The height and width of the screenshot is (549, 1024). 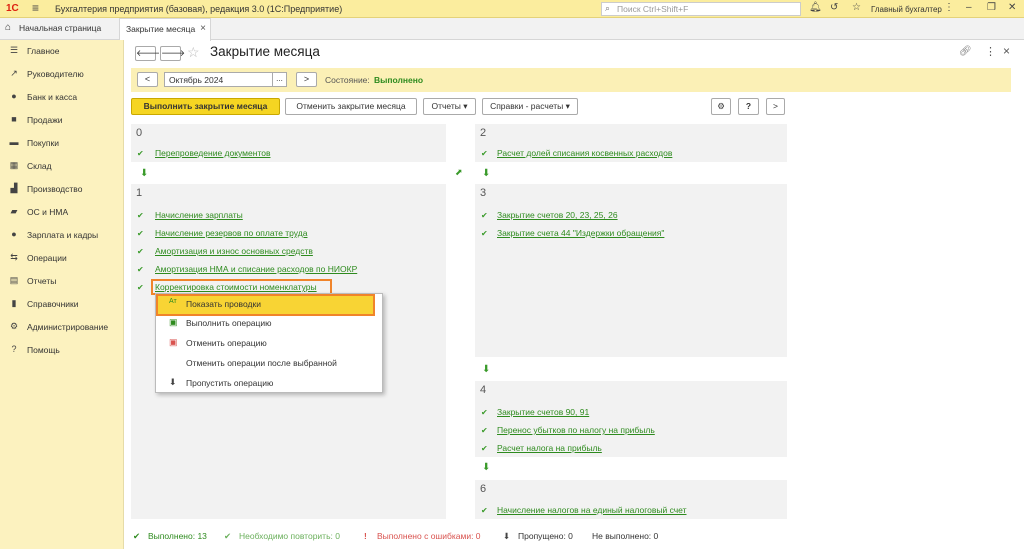 I want to click on more-actions-icon: ⋮, so click(x=990, y=51).